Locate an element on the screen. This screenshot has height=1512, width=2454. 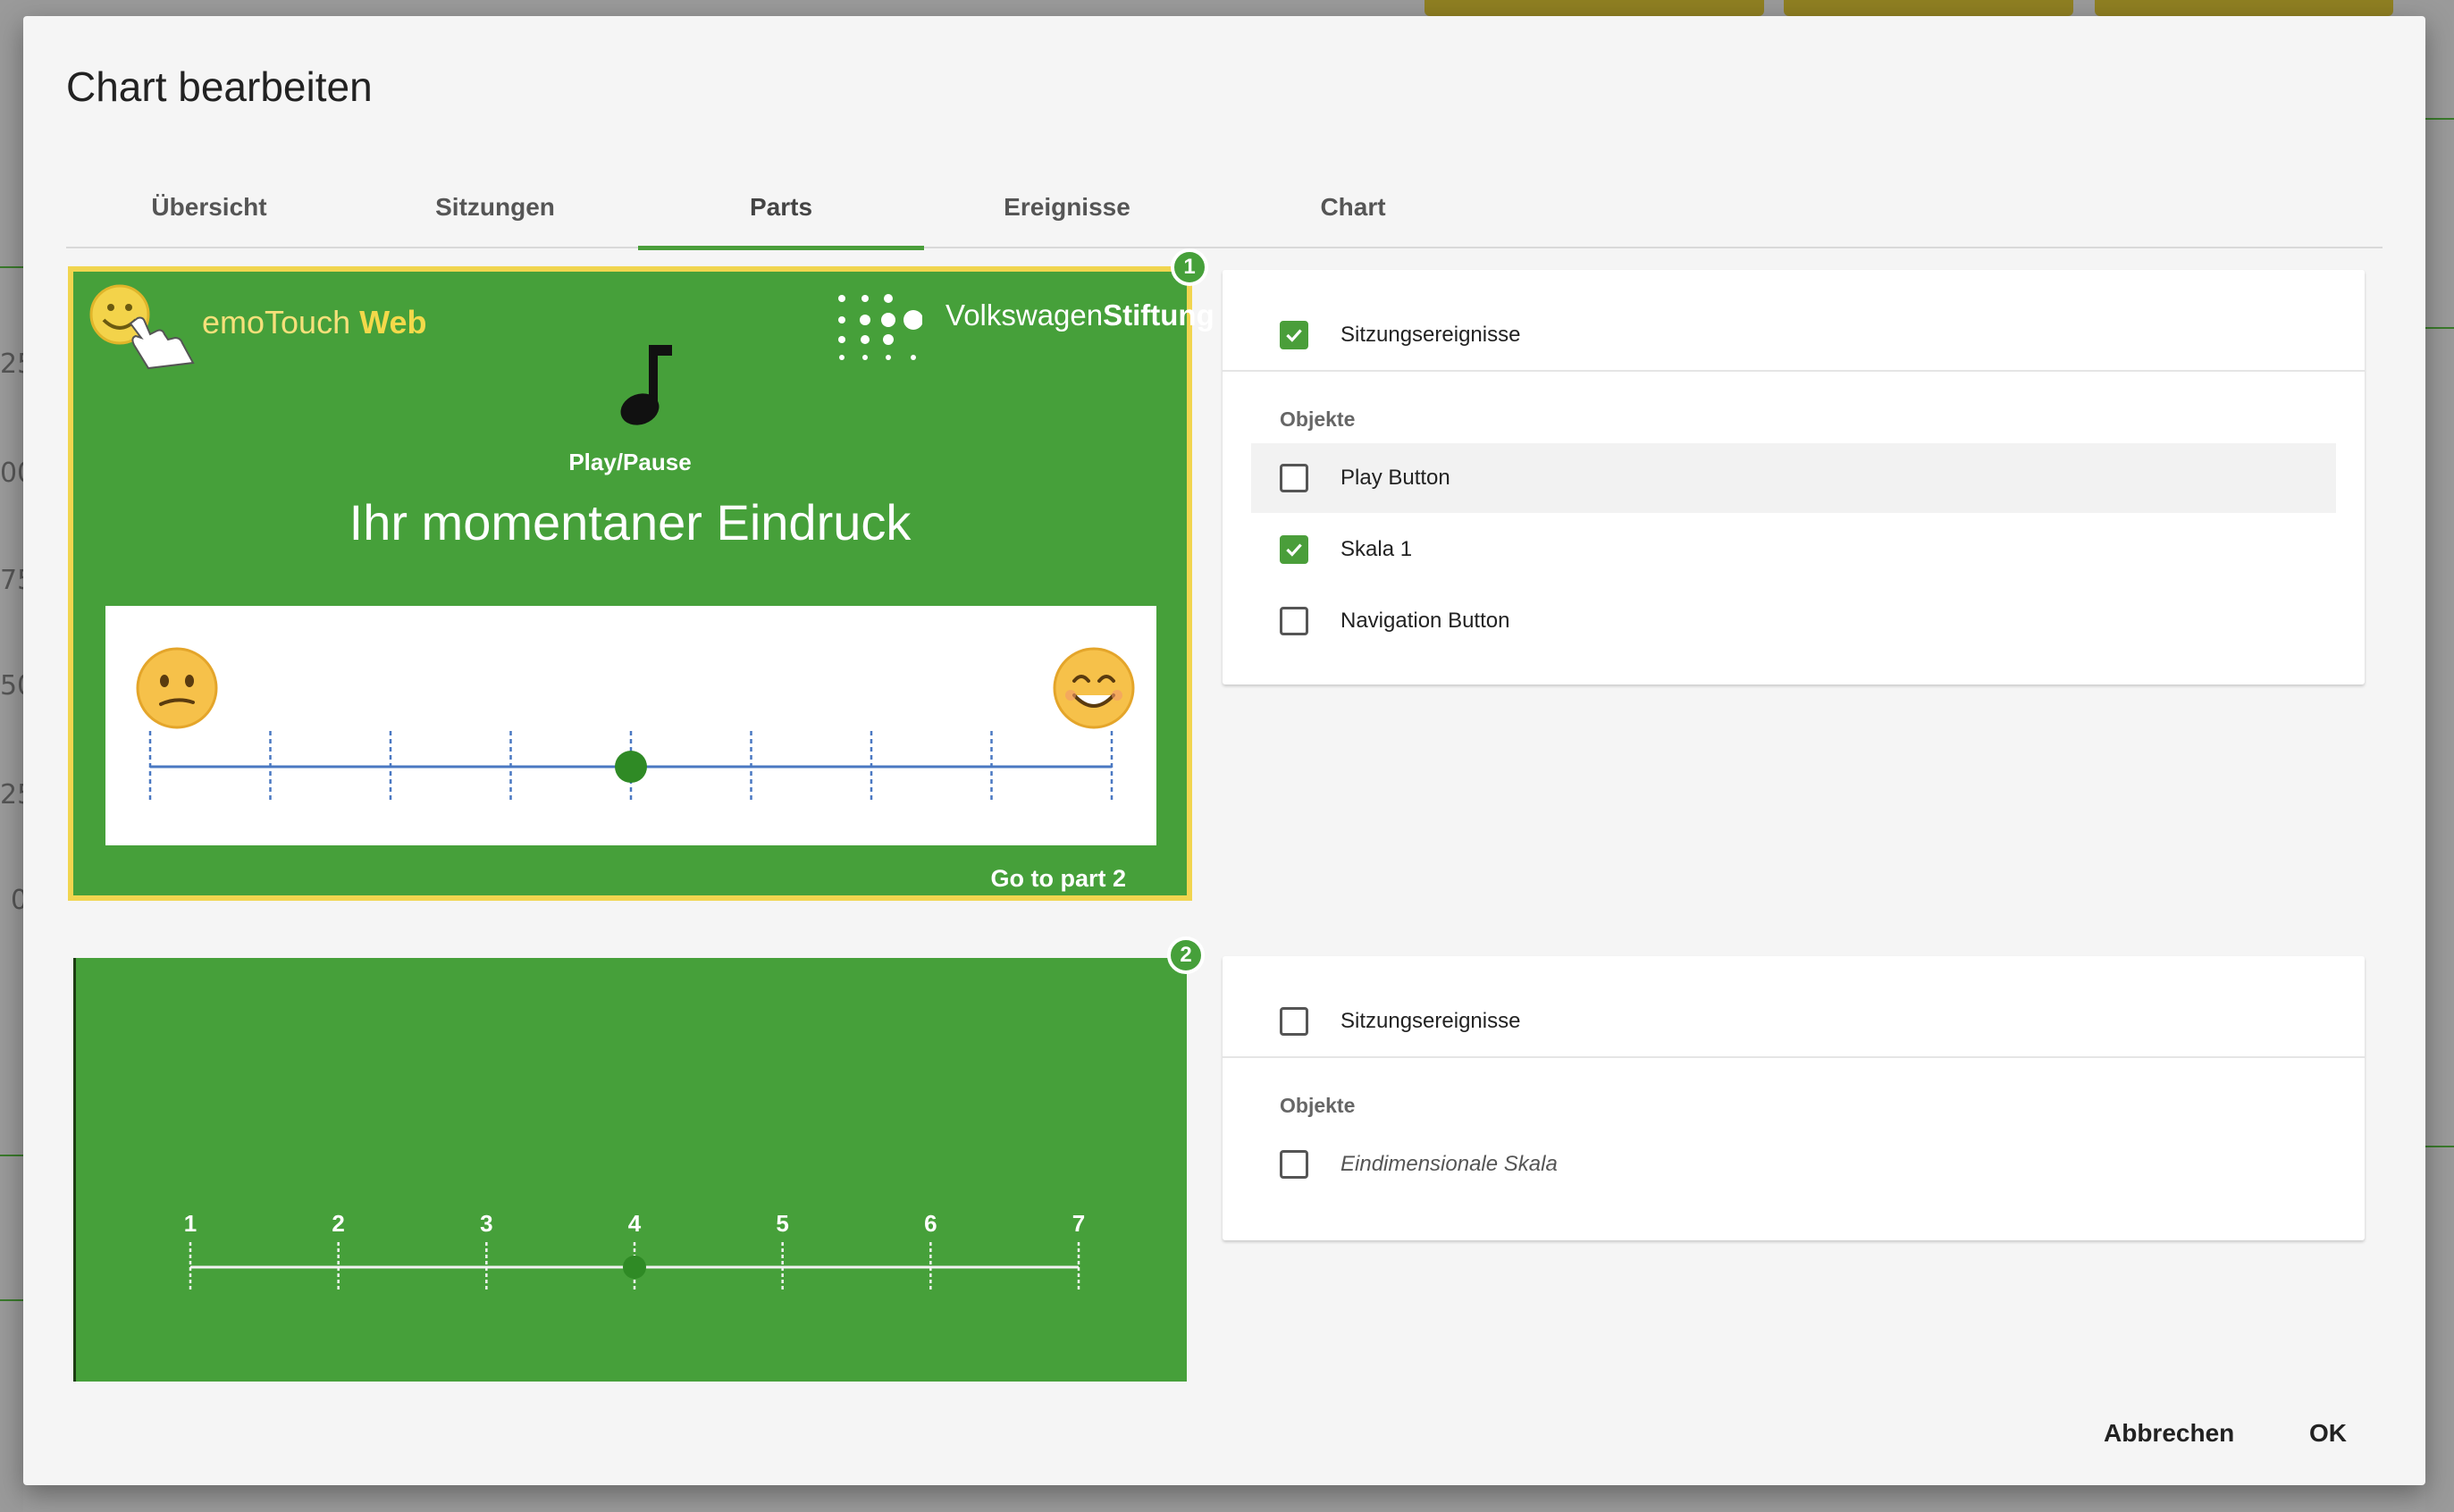
rating-scale-box is located at coordinates (630, 725).